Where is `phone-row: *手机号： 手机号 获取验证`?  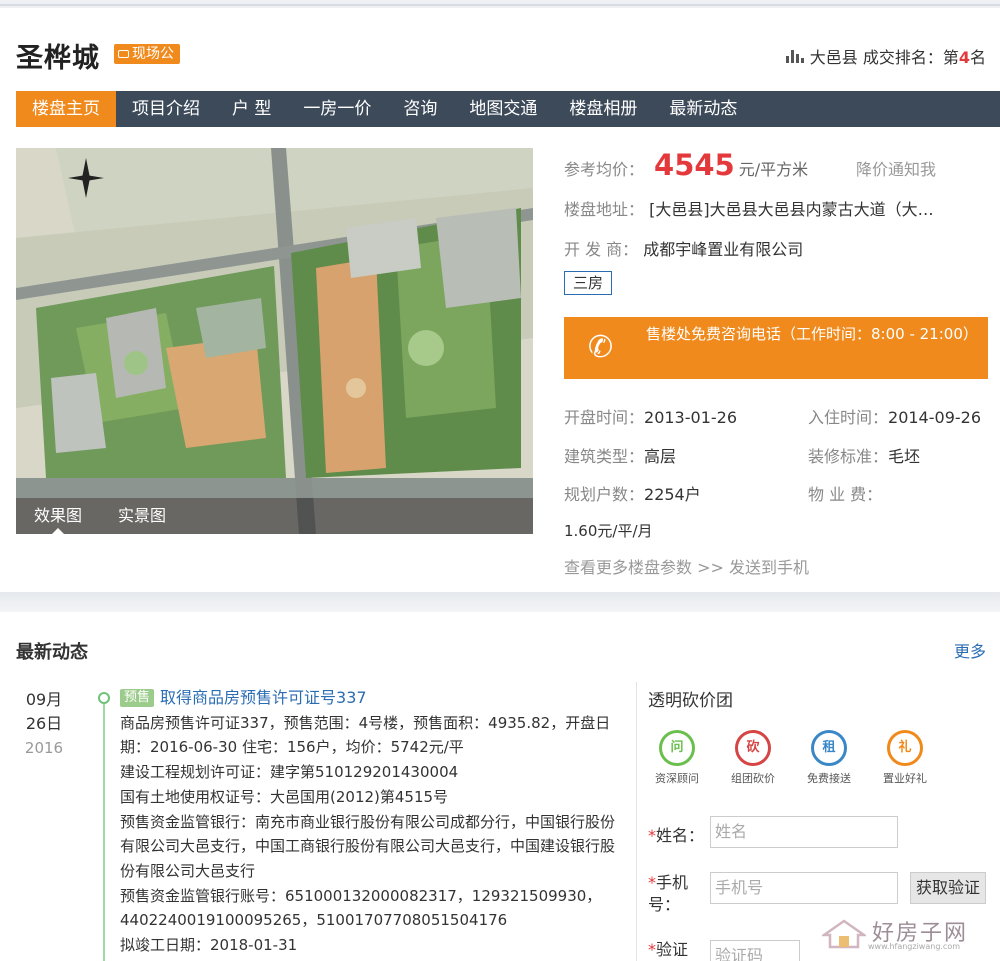 phone-row: *手机号： 手机号 获取验证 is located at coordinates (820, 896).